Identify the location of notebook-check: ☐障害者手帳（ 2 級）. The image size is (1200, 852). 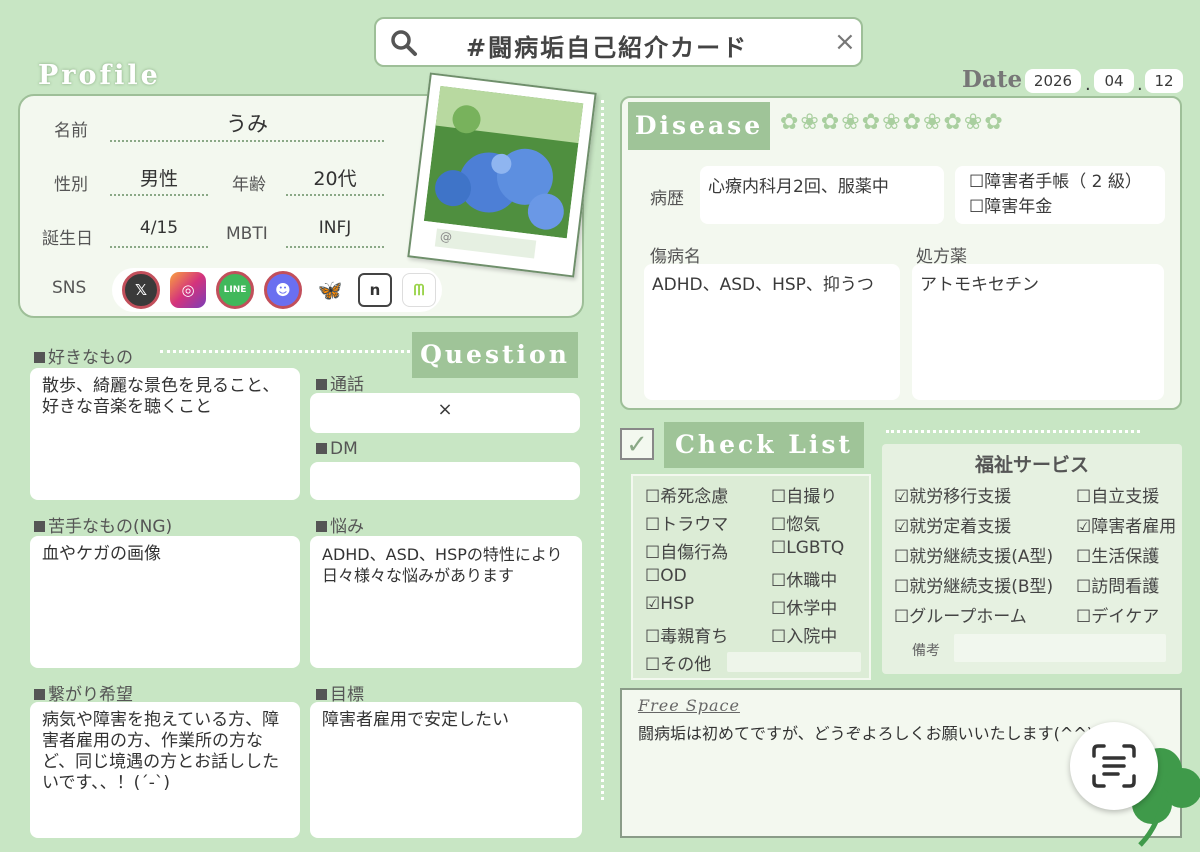
(1060, 182).